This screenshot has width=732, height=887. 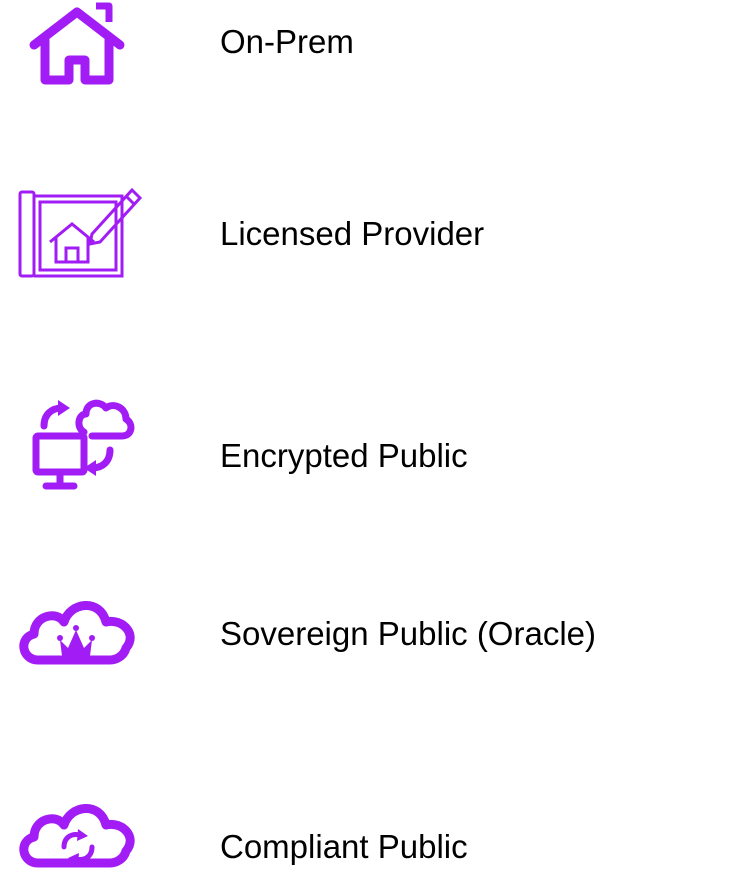 I want to click on item-label: On-Prem, so click(x=287, y=41).